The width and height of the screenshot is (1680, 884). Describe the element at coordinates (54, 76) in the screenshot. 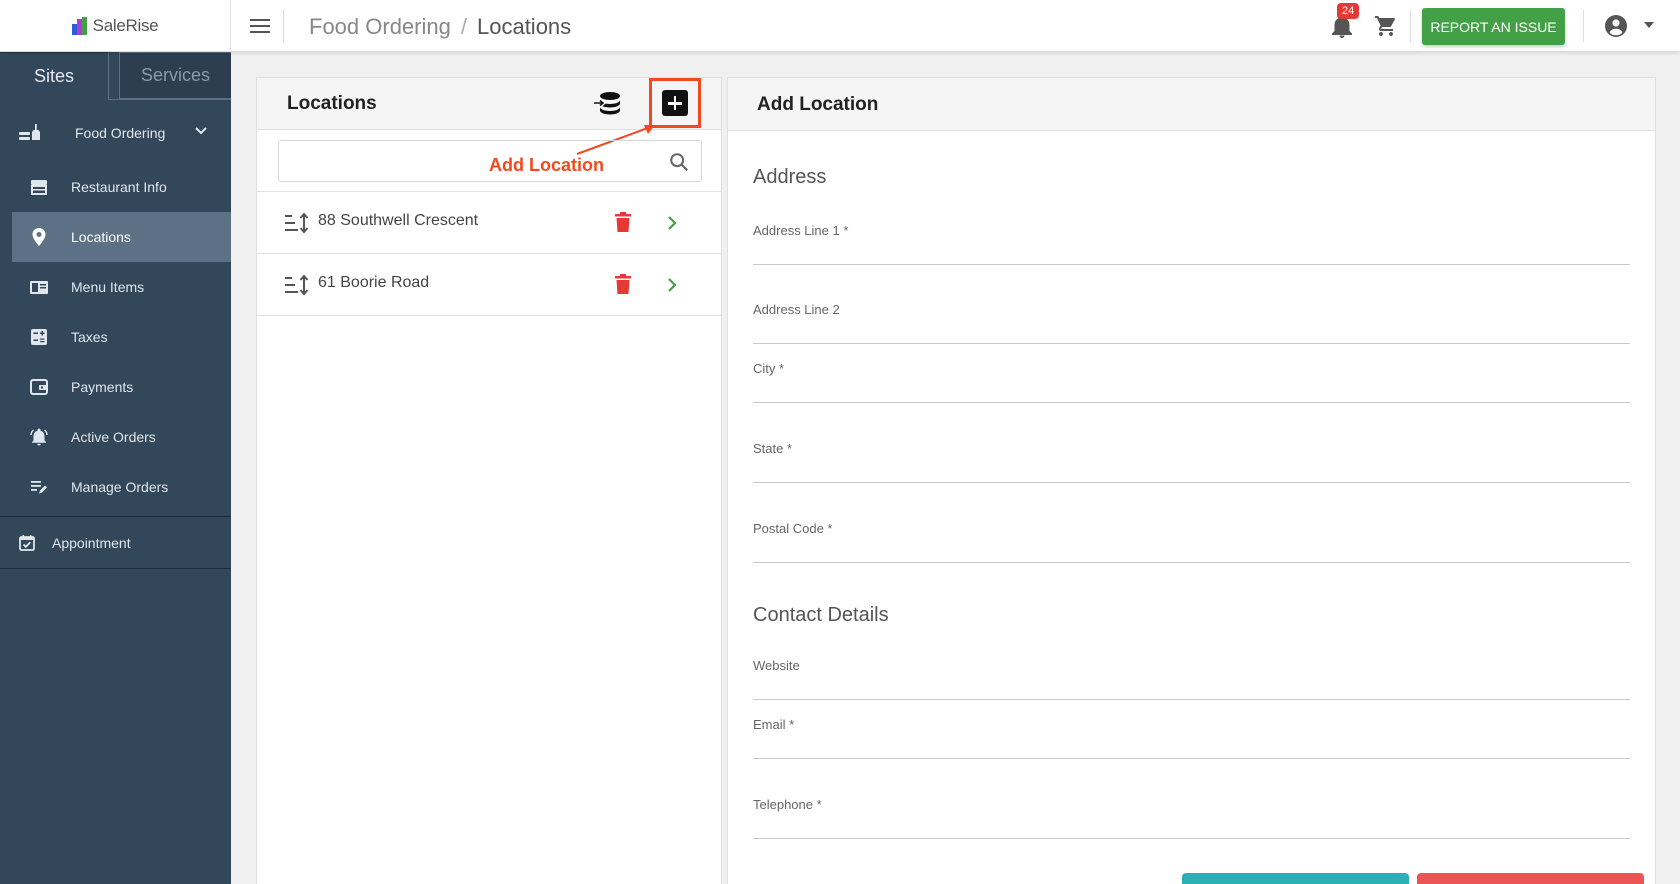

I see `tab-sites: Sites` at that location.